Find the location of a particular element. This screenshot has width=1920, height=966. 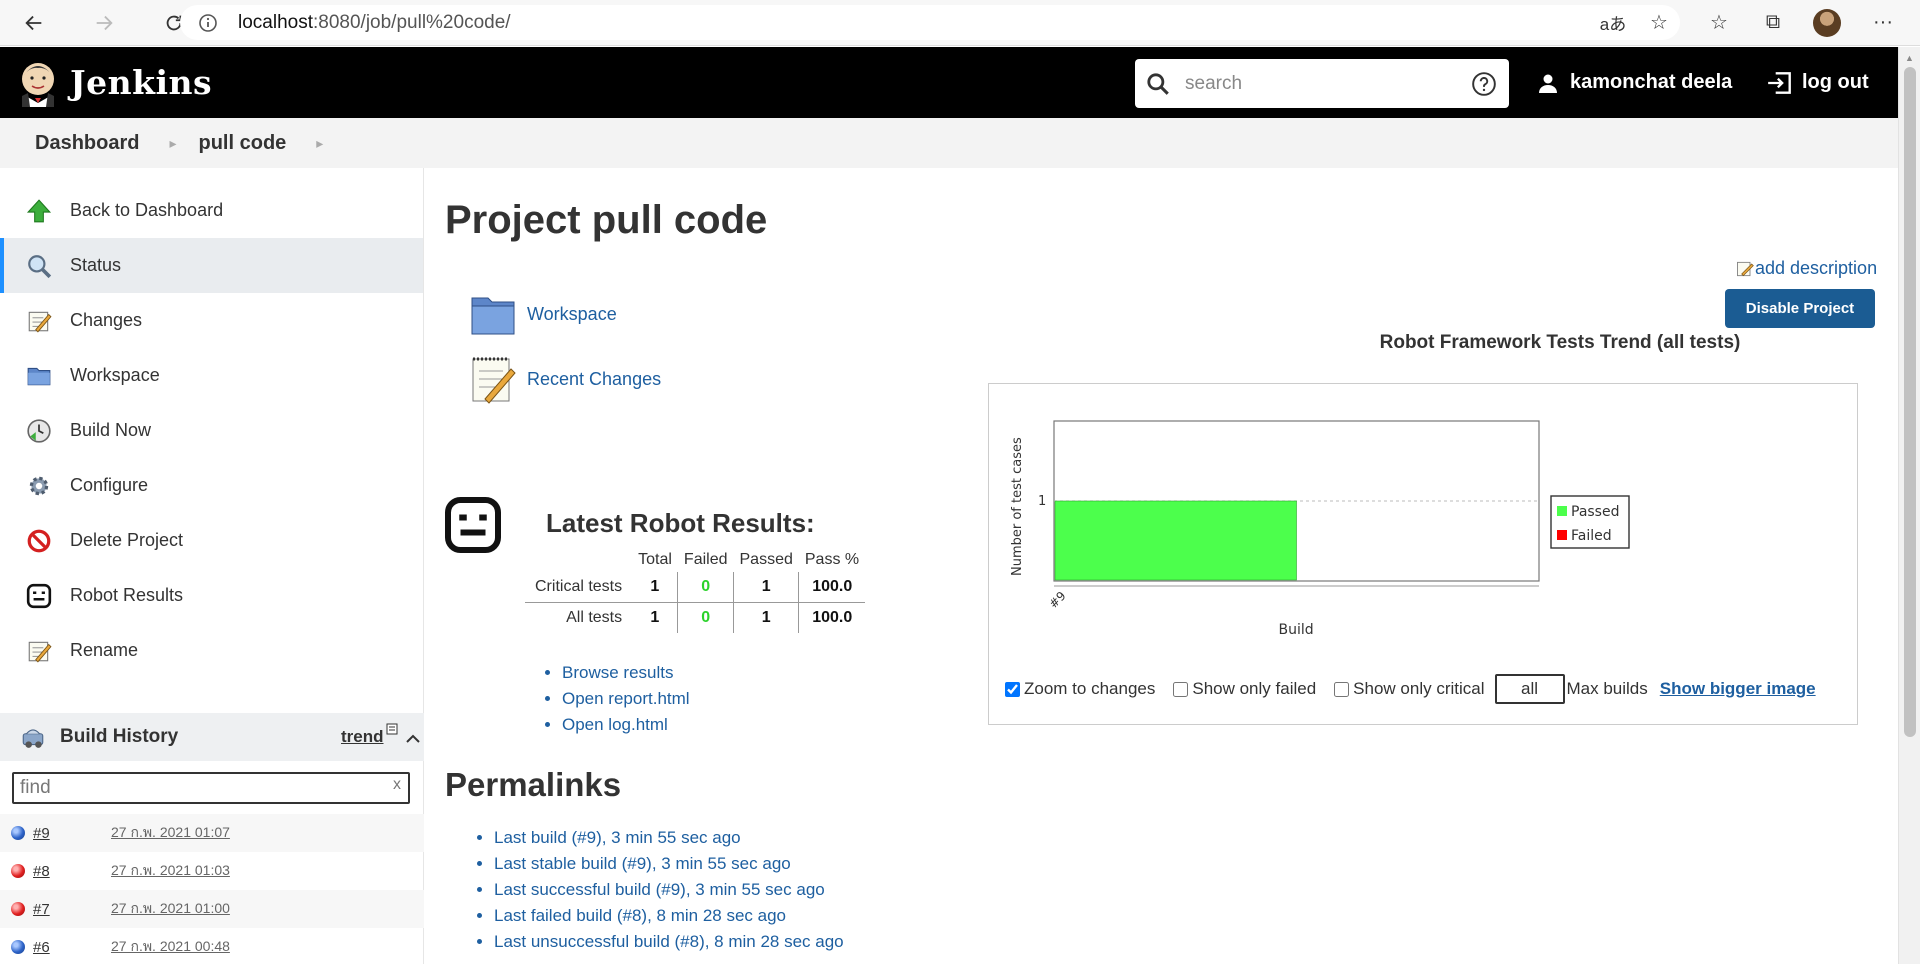

recent-changes-link: Recent Changes is located at coordinates (564, 379).